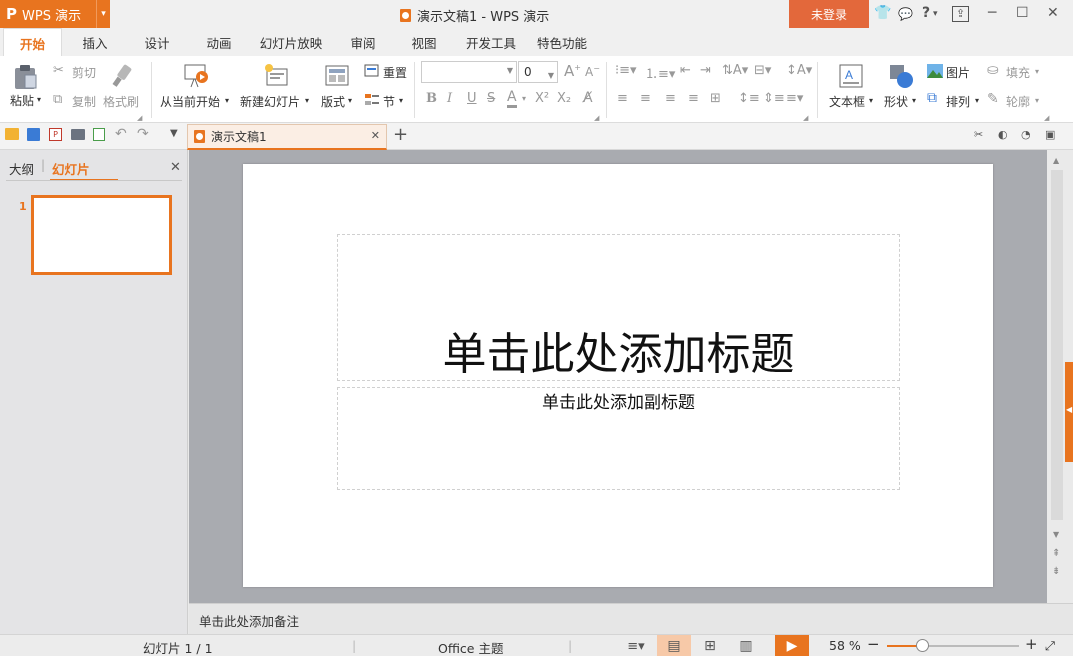 The height and width of the screenshot is (656, 1073). I want to click on scroll-down-icon: ▼, so click(1056, 534).